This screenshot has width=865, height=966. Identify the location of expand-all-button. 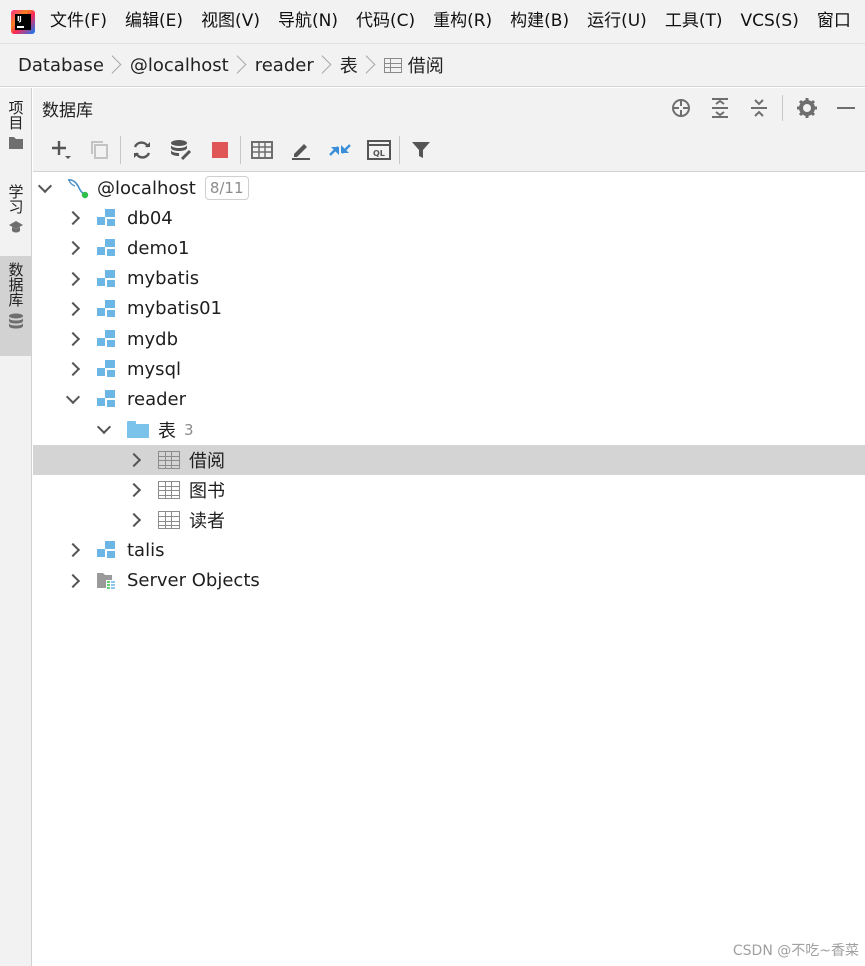
(719, 108).